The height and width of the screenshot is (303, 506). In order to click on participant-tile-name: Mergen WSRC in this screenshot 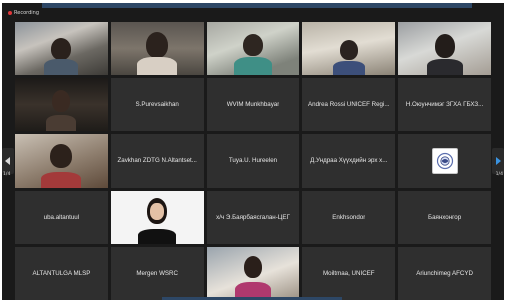, I will do `click(157, 273)`.